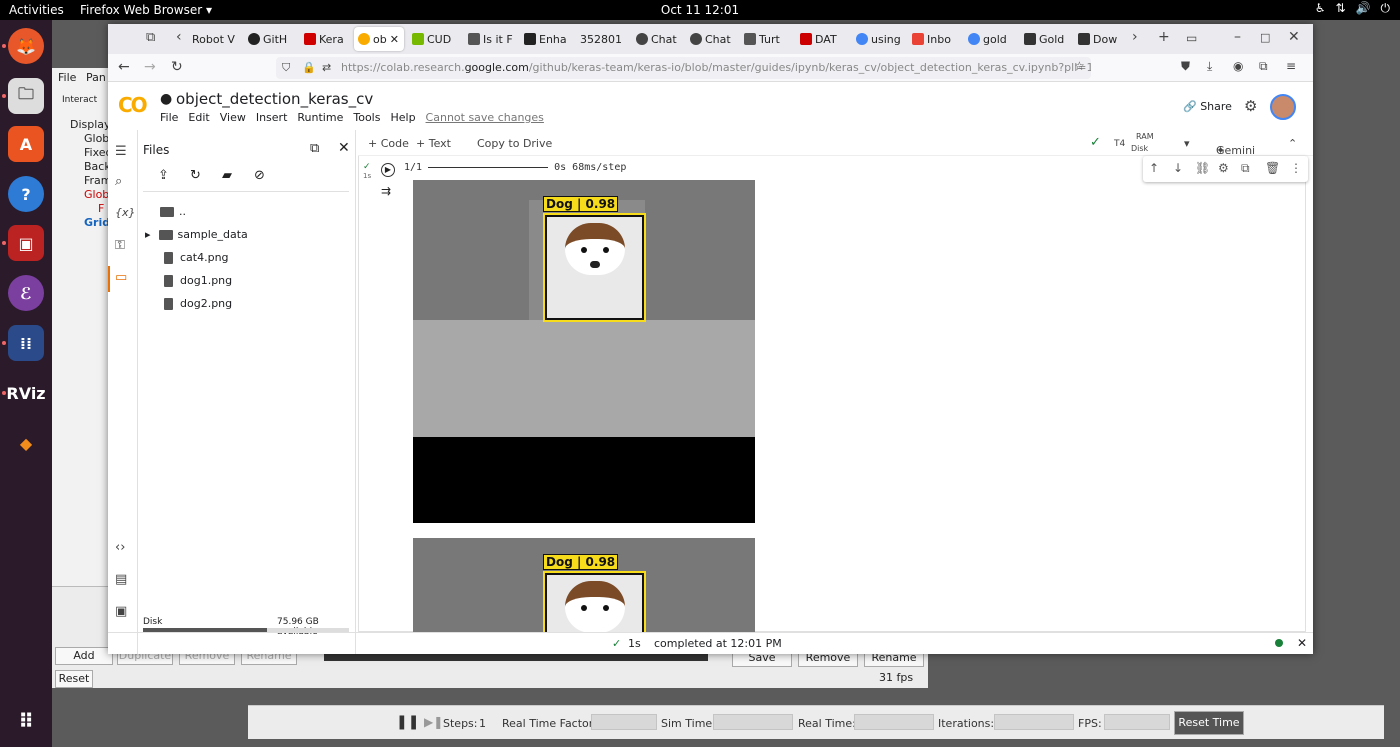  Describe the element at coordinates (388, 170) in the screenshot. I see `run-cell-button: ▶` at that location.